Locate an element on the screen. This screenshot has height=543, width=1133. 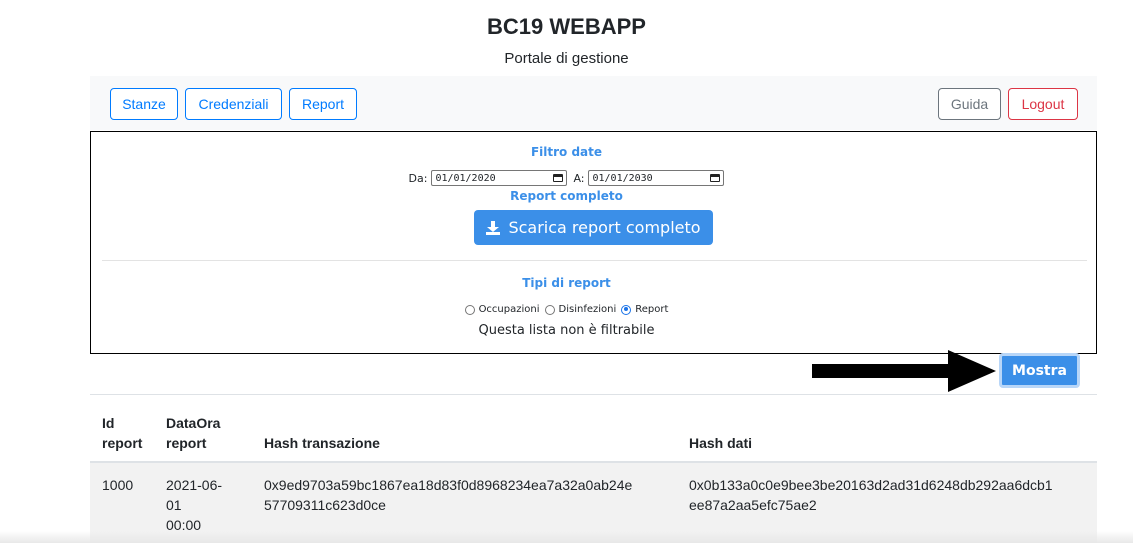
col-header-hash-transazione: Hash transazione is located at coordinates (322, 443).